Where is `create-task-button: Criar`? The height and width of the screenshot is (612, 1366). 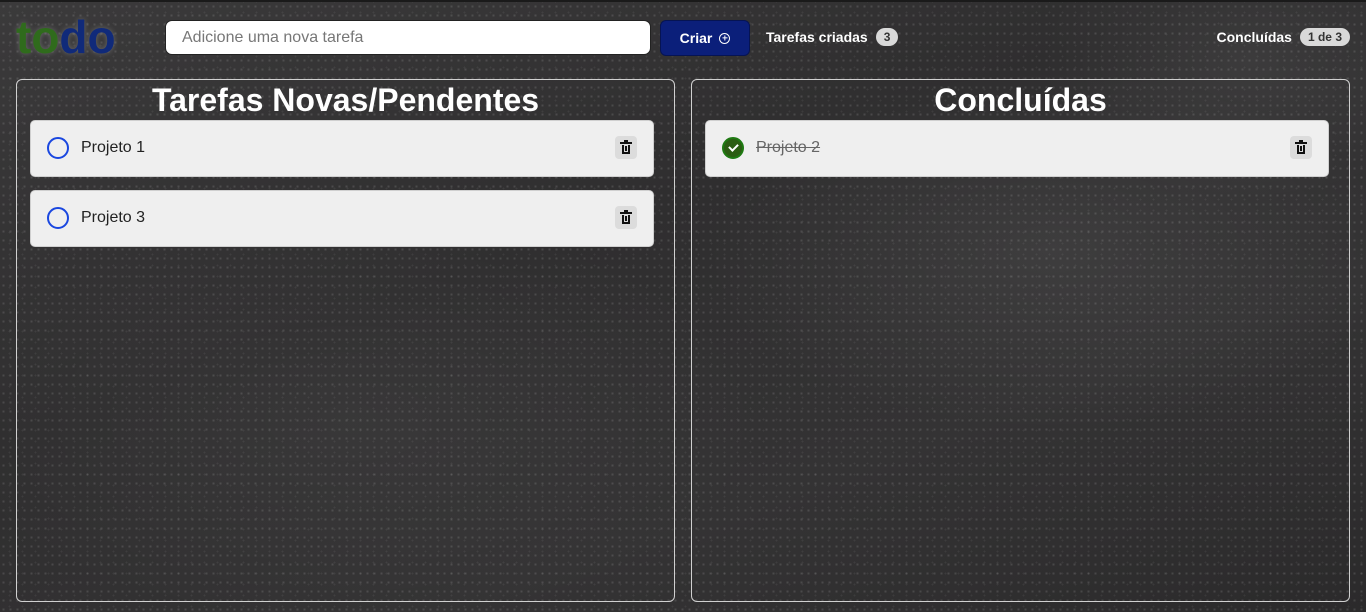
create-task-button: Criar is located at coordinates (705, 38).